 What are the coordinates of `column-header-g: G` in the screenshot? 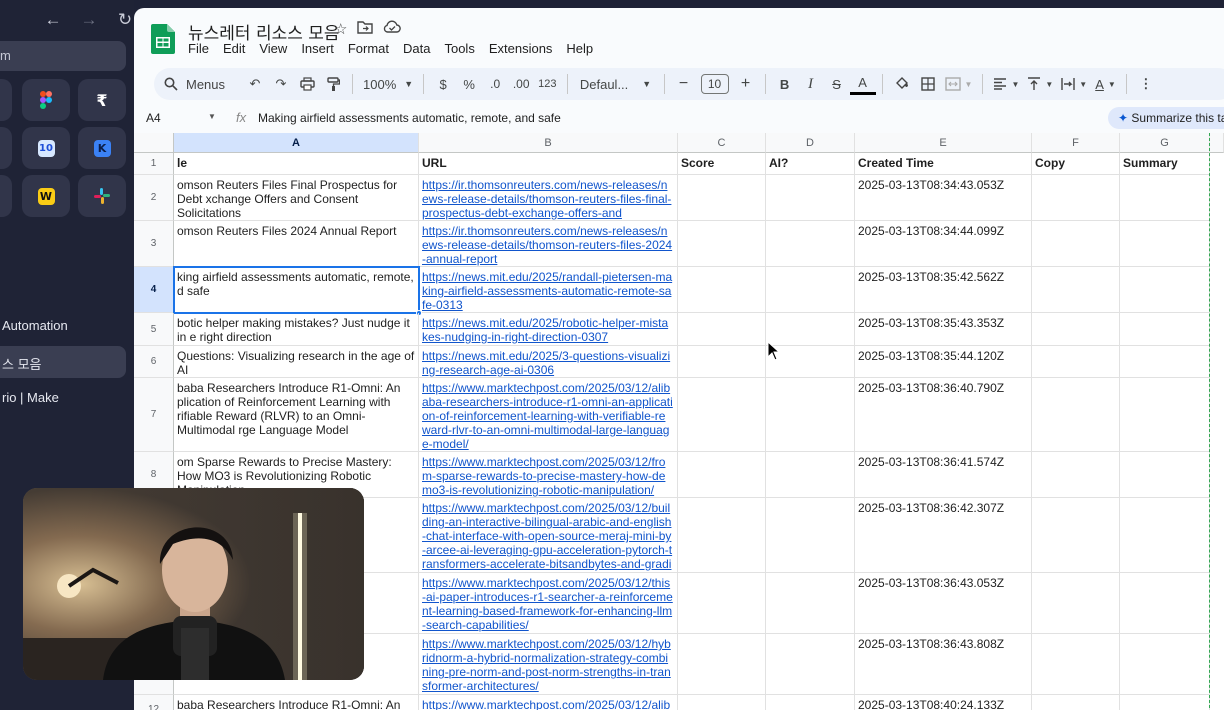 It's located at (1165, 143).